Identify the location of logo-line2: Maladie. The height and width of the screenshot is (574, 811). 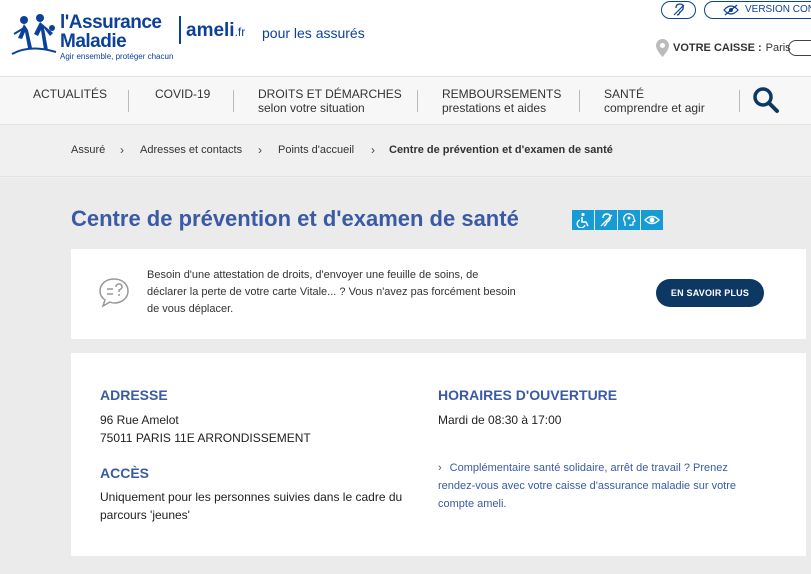
(93, 41).